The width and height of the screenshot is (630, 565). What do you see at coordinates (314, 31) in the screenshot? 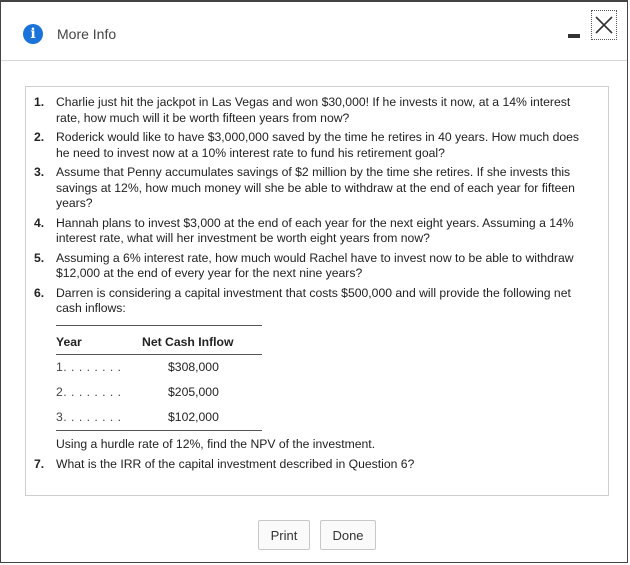
I see `dialog-titlebar: i More Info` at bounding box center [314, 31].